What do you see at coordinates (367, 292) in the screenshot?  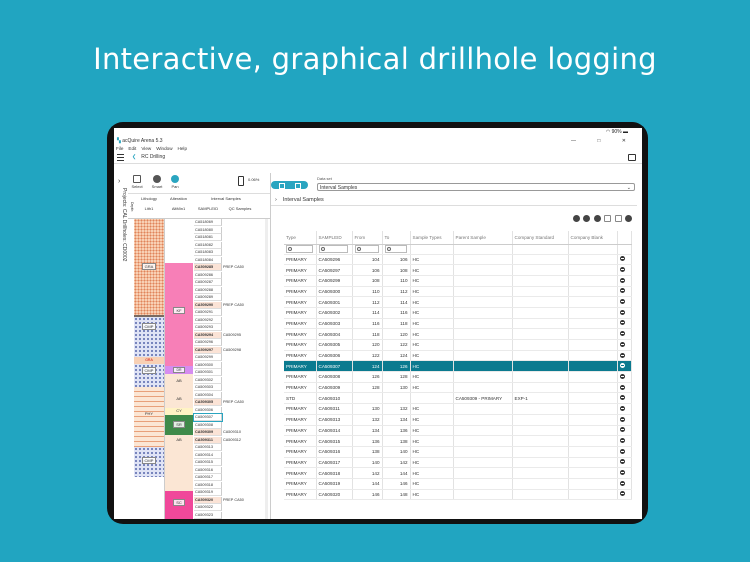 I see `table-cell: 110` at bounding box center [367, 292].